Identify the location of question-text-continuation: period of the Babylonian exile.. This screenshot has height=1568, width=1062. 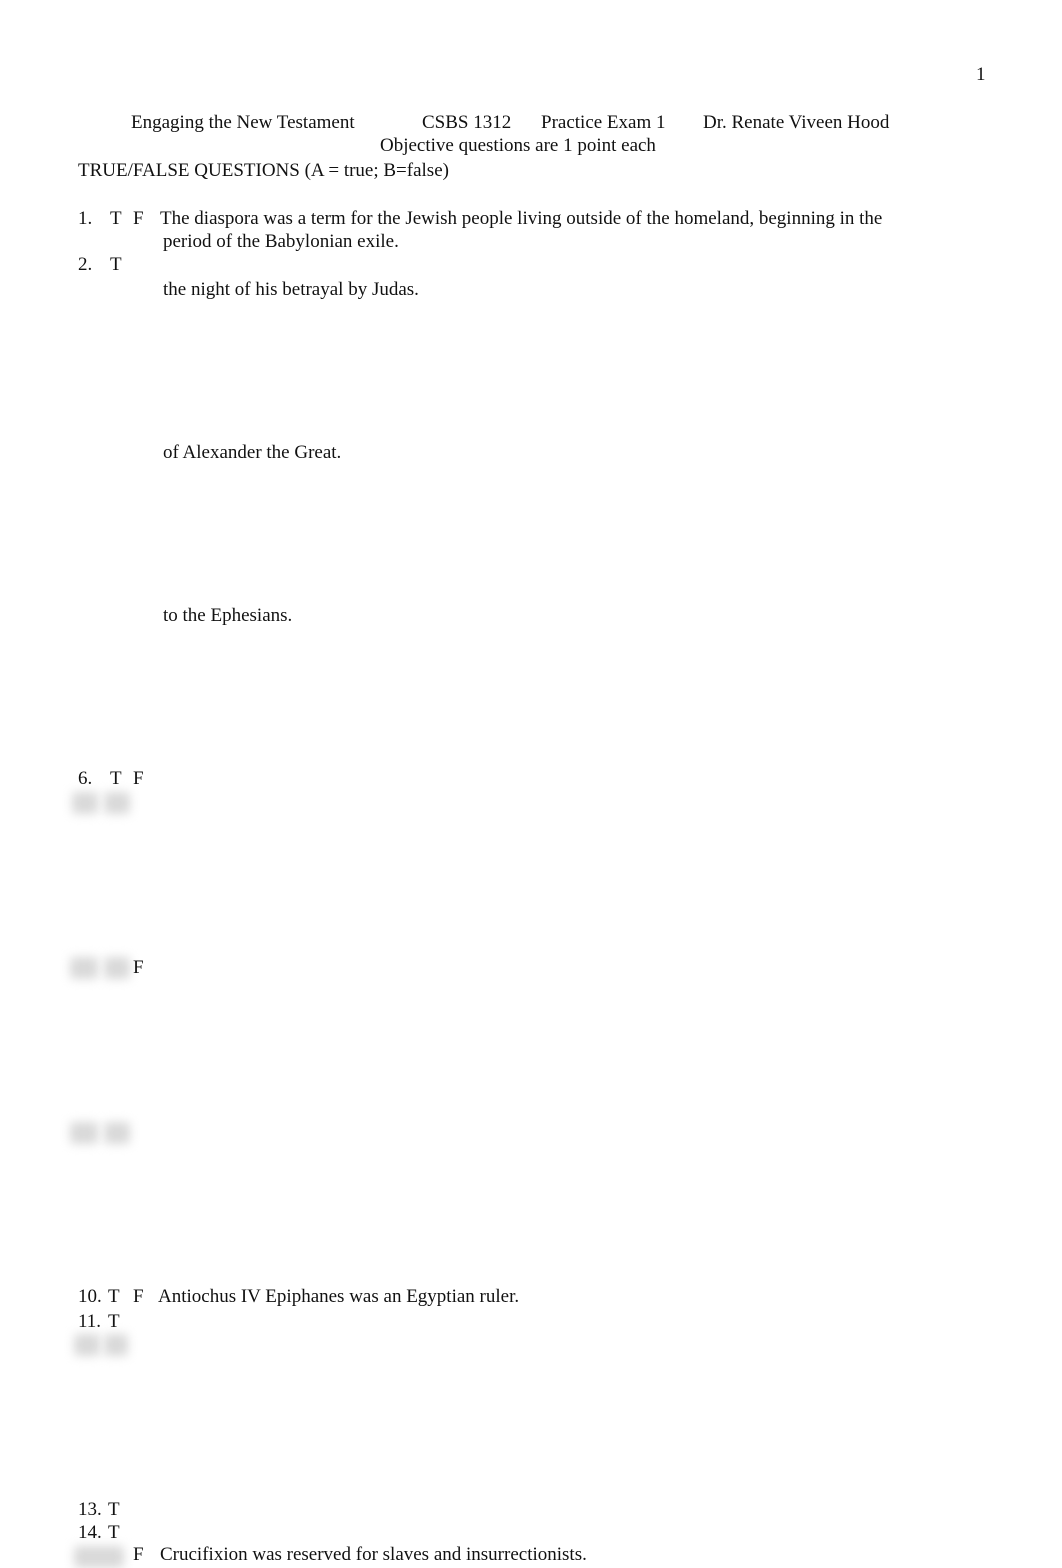
(281, 241).